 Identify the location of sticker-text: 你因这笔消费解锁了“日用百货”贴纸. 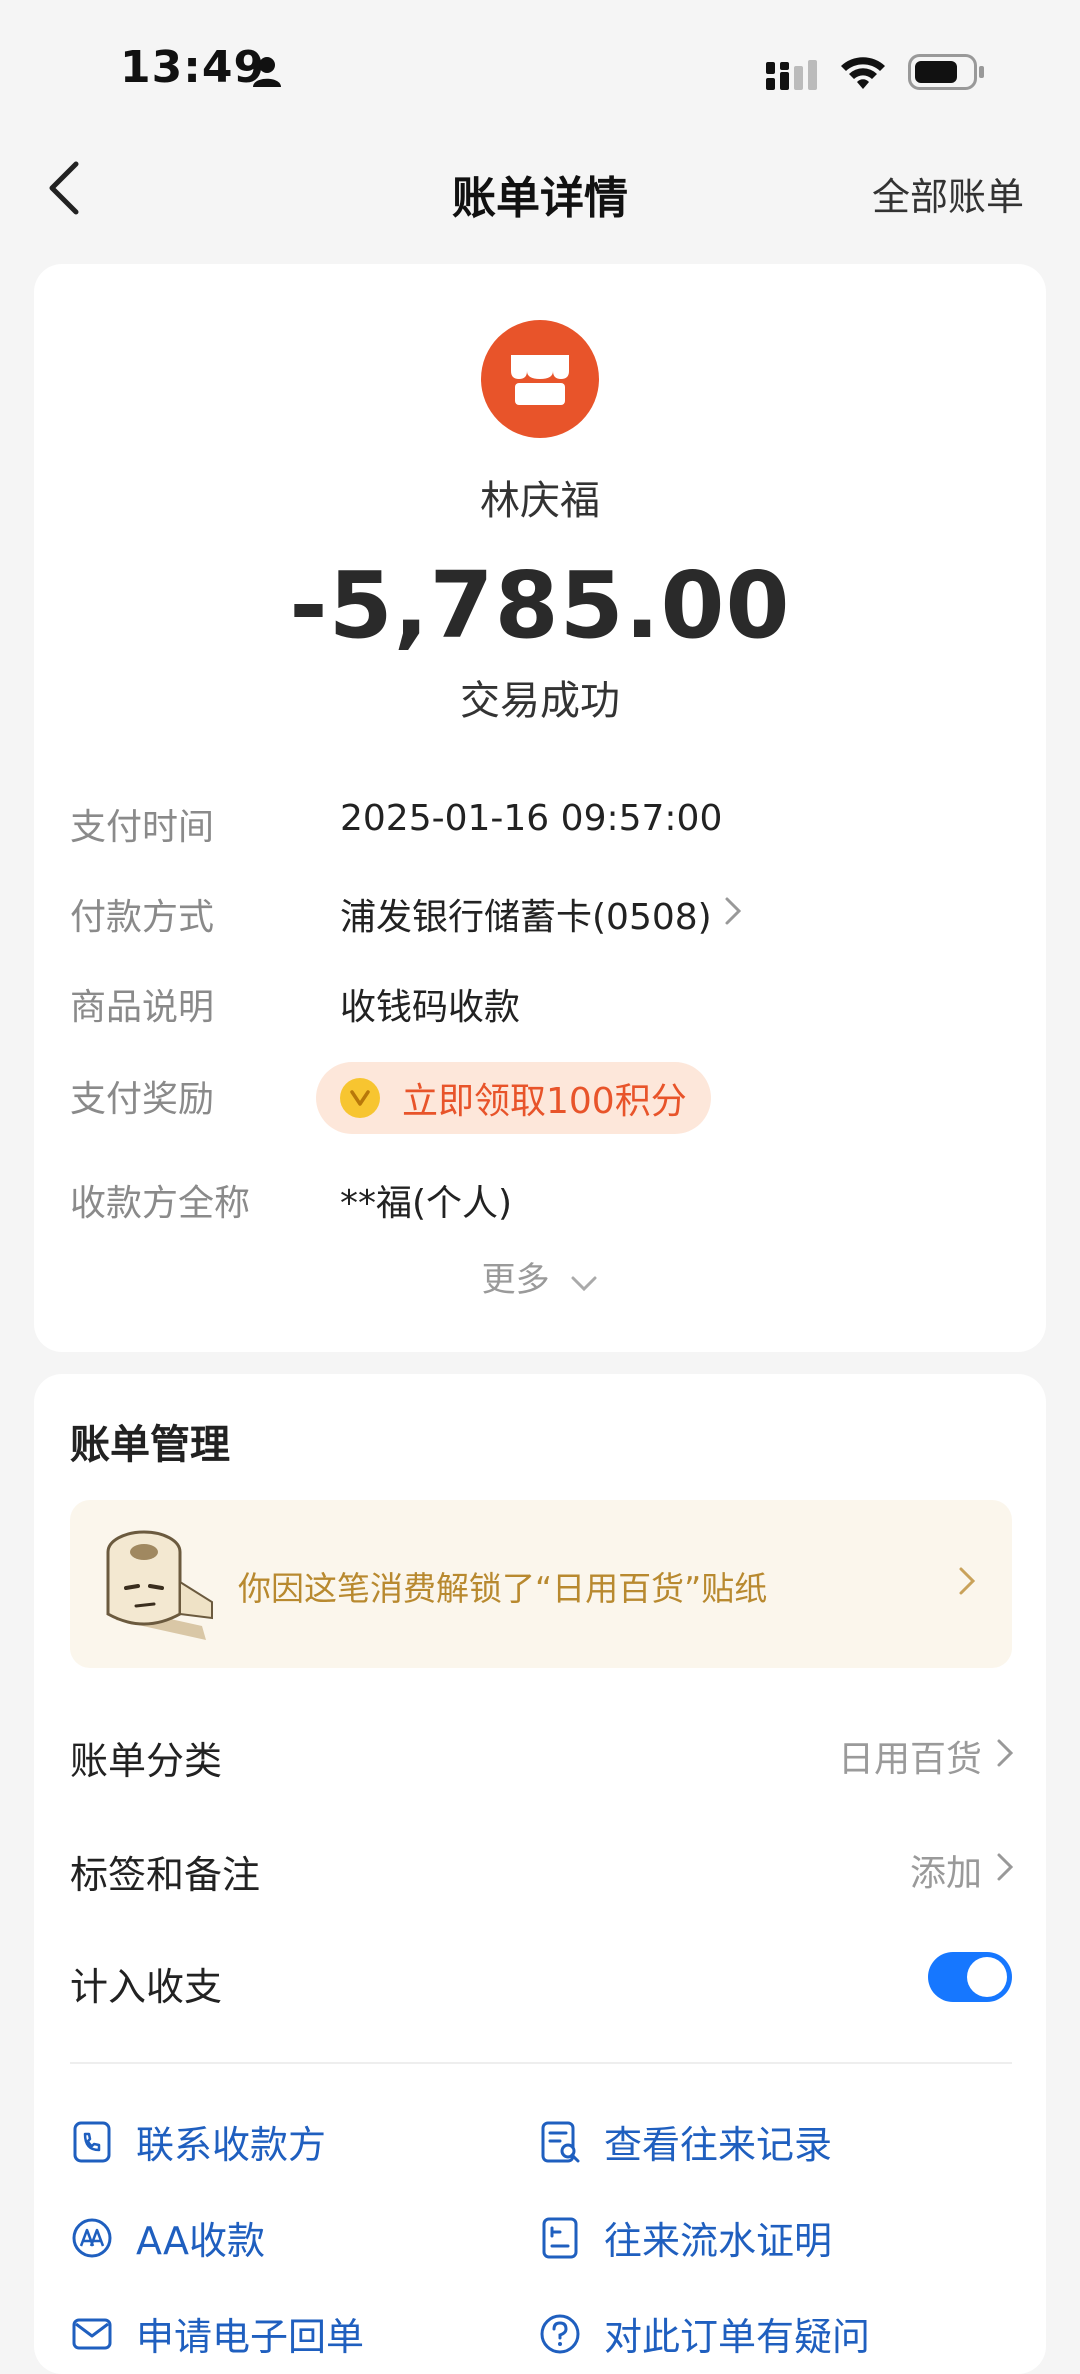
(503, 1588).